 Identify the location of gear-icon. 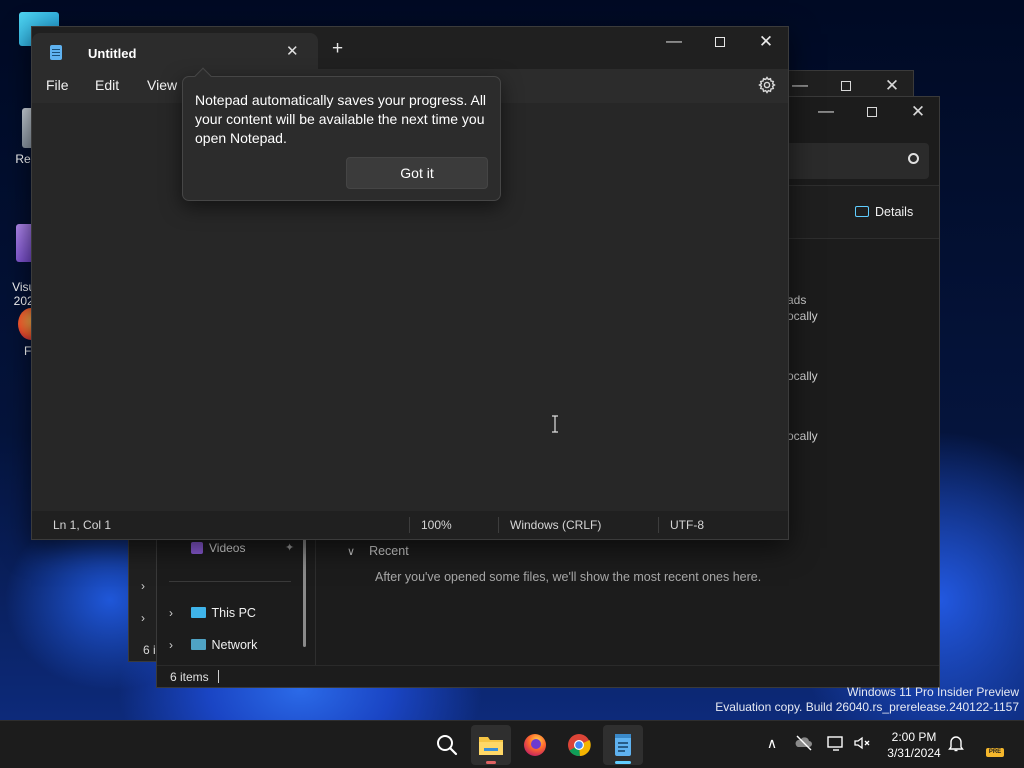
(767, 85).